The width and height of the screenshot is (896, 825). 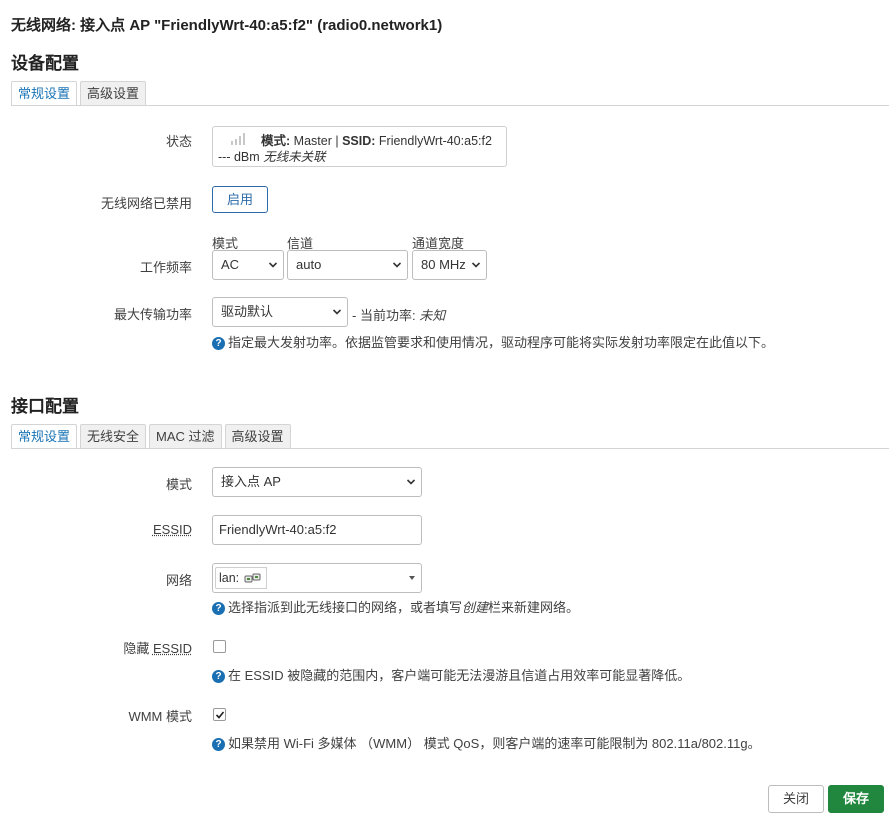 What do you see at coordinates (247, 311) in the screenshot?
I see `txpower-value: 驱动默认` at bounding box center [247, 311].